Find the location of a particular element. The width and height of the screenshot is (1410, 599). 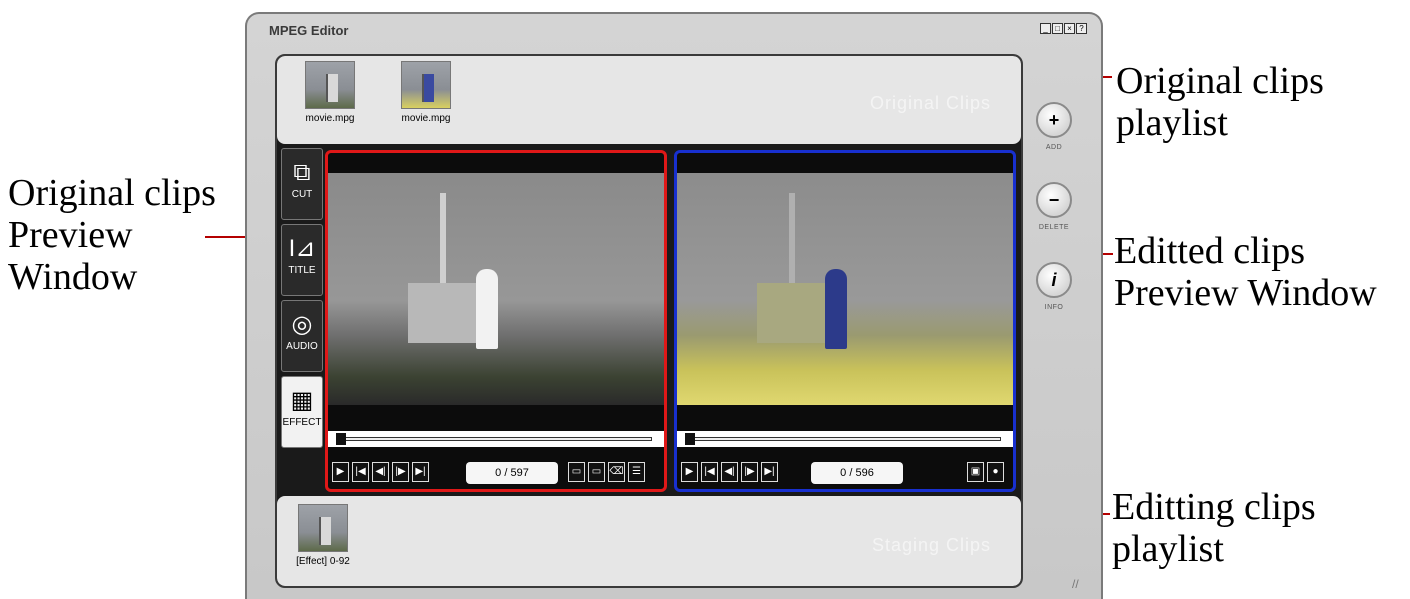

resize-grip-icon: // is located at coordinates (1075, 584).